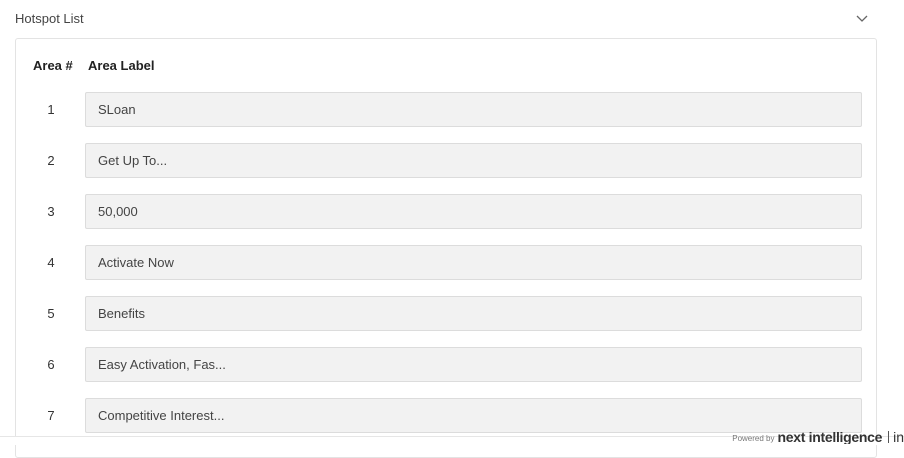 This screenshot has height=458, width=904. What do you see at coordinates (51, 109) in the screenshot?
I see `area-number: 1` at bounding box center [51, 109].